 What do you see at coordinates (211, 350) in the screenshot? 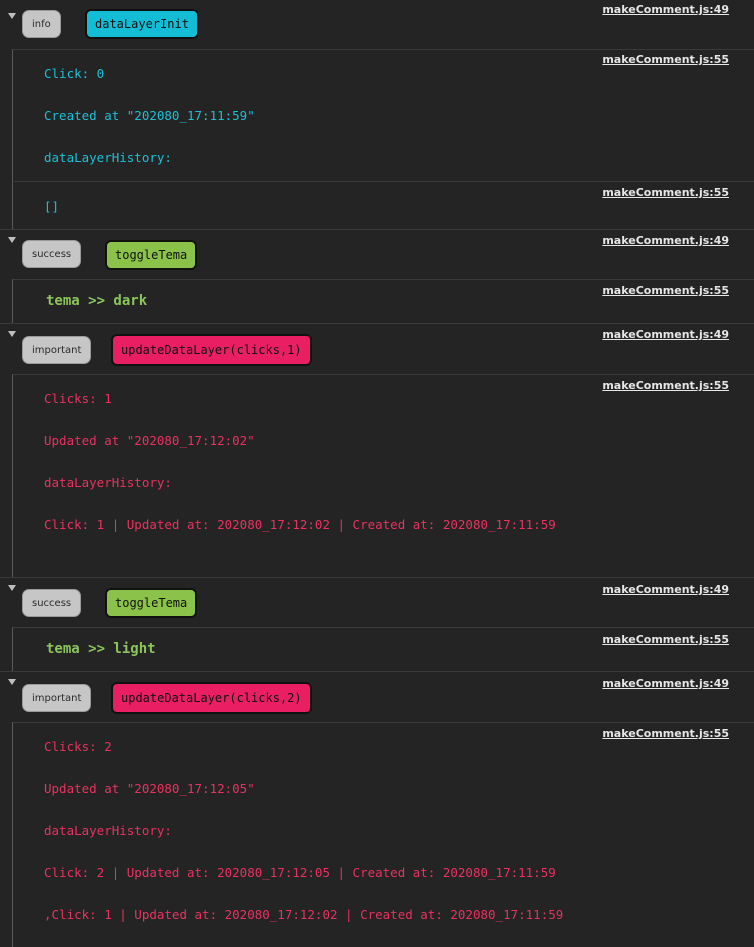
I see `event-name-badge: updateDataLayer(clicks,1)` at bounding box center [211, 350].